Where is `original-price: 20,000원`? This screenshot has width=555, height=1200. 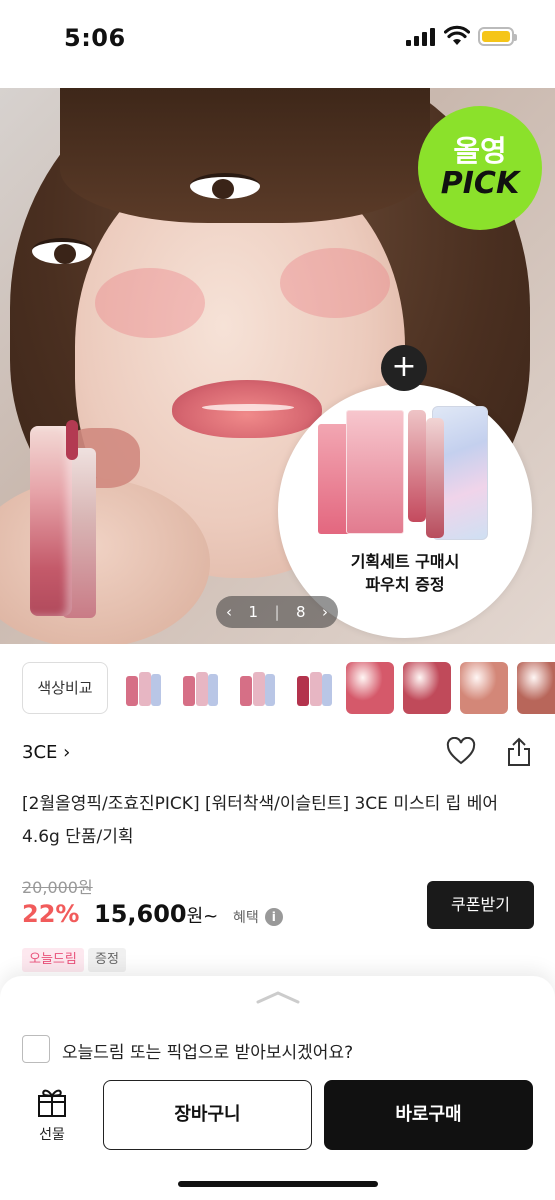
original-price: 20,000원 is located at coordinates (57, 887).